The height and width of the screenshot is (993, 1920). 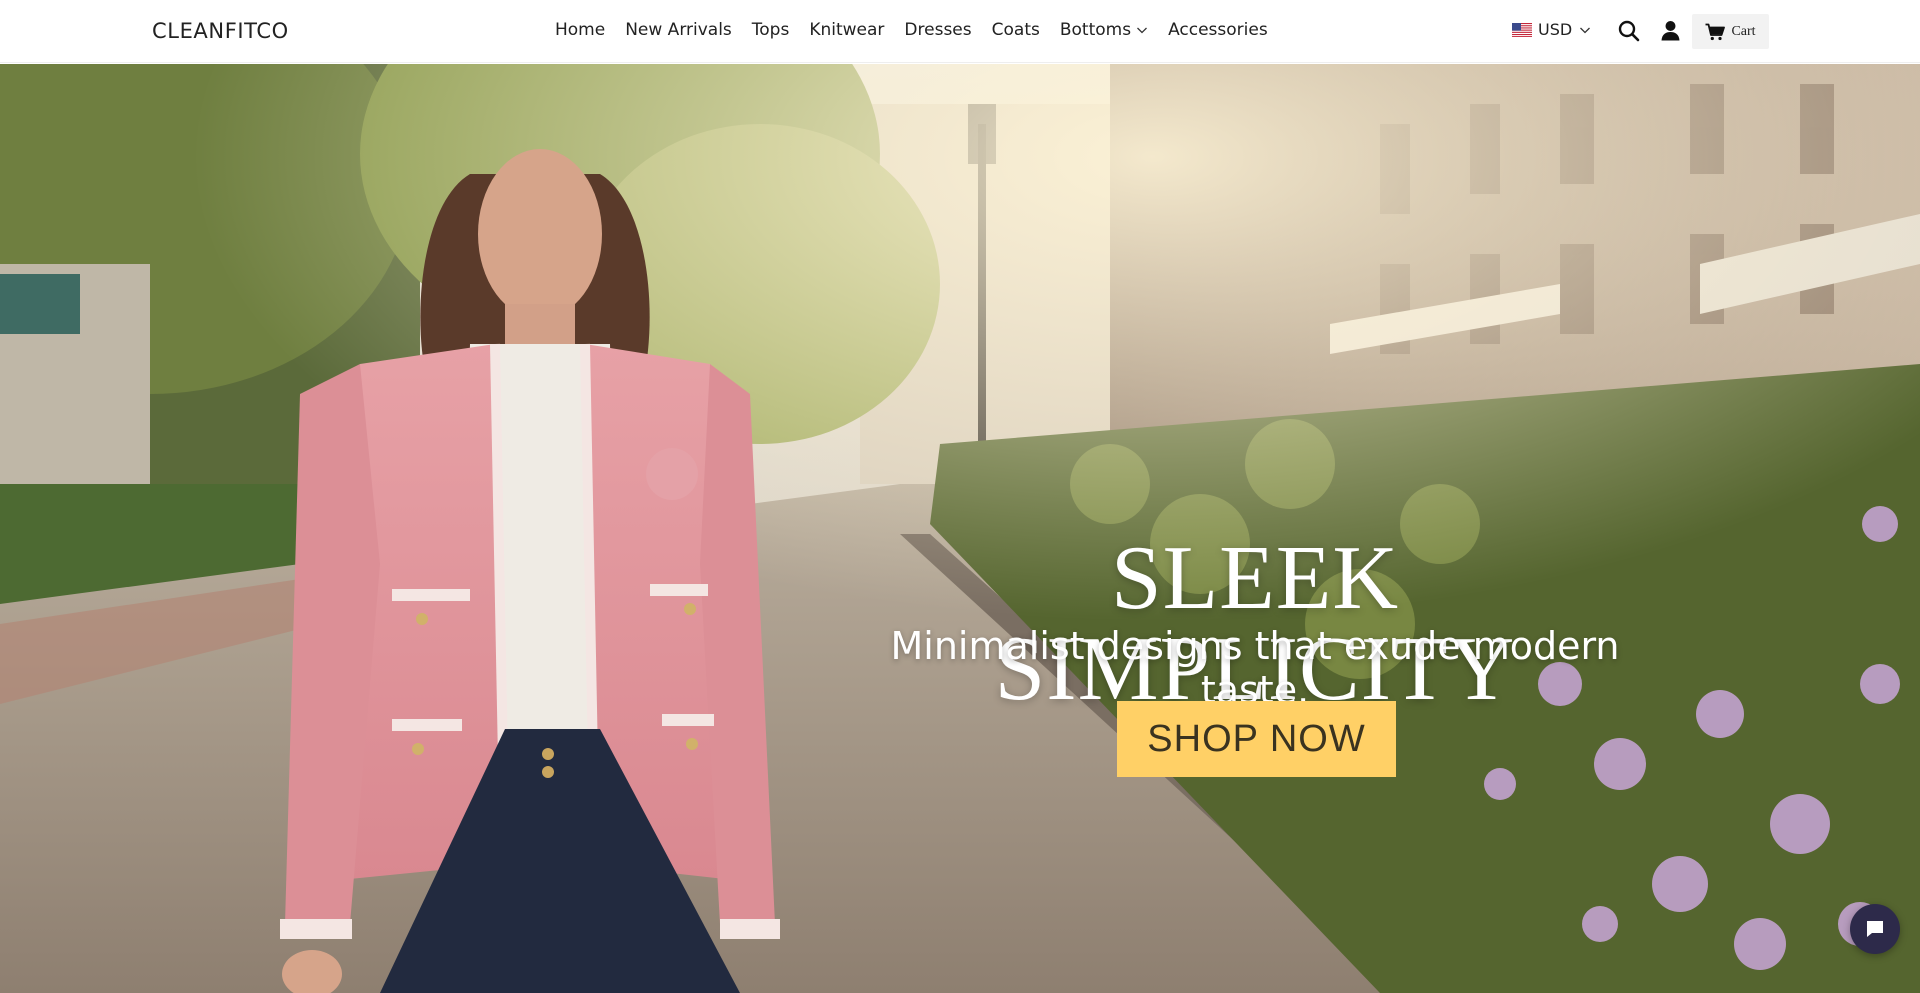 What do you see at coordinates (678, 30) in the screenshot?
I see `nav-item-new-arrivals: New Arrivals` at bounding box center [678, 30].